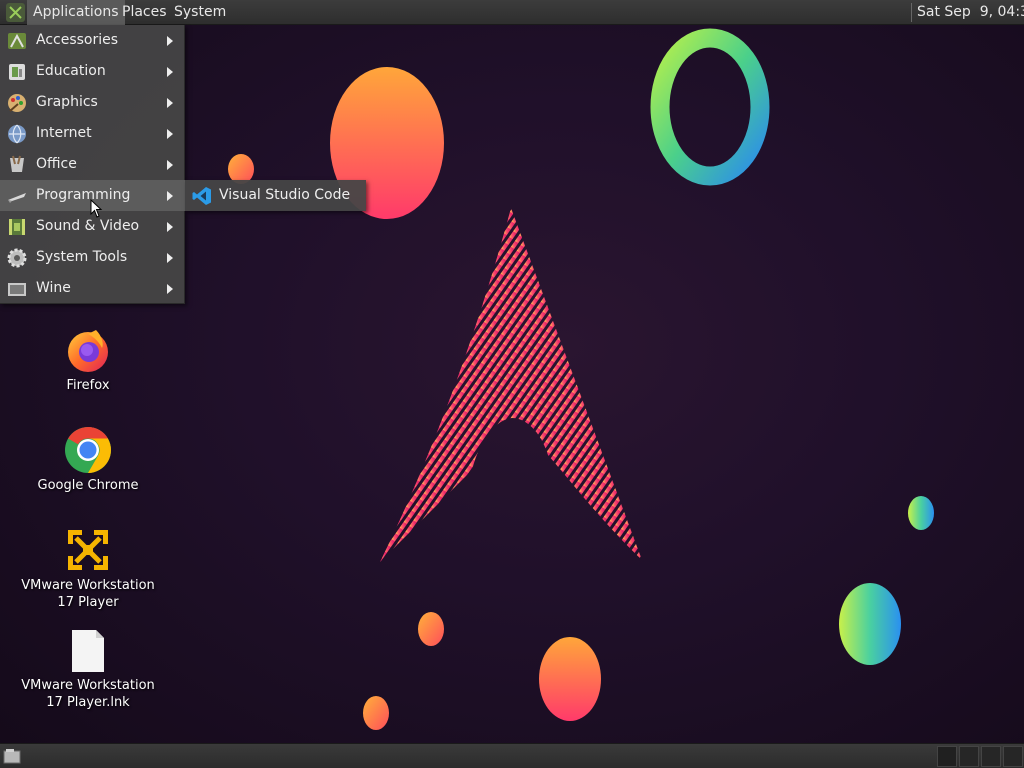 This screenshot has height=768, width=1024. I want to click on accessories-icon, so click(17, 41).